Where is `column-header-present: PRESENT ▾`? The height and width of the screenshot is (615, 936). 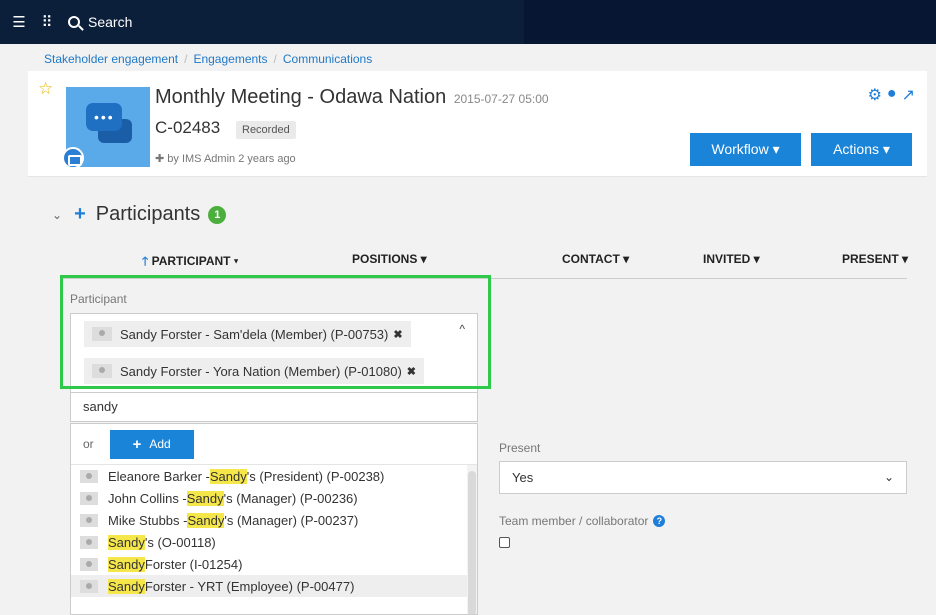 column-header-present: PRESENT ▾ is located at coordinates (875, 259).